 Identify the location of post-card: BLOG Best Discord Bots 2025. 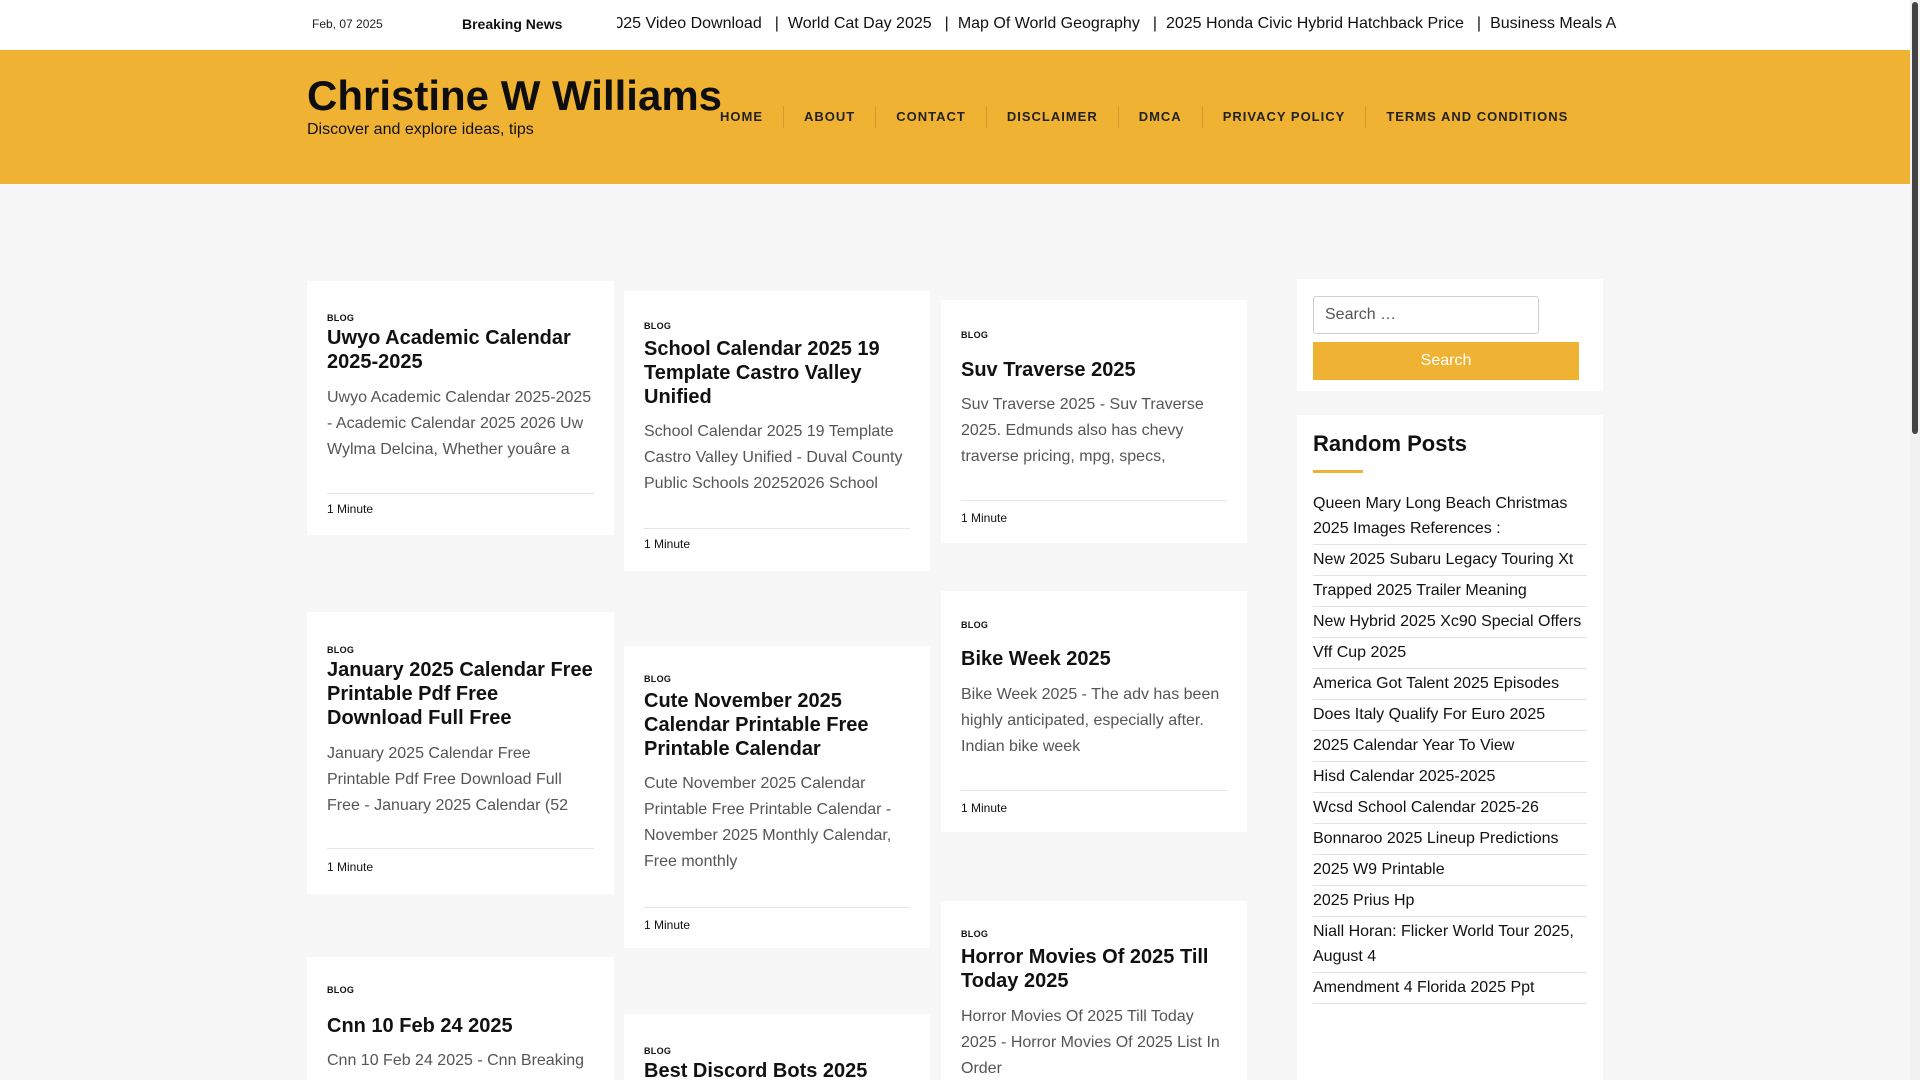
(777, 1047).